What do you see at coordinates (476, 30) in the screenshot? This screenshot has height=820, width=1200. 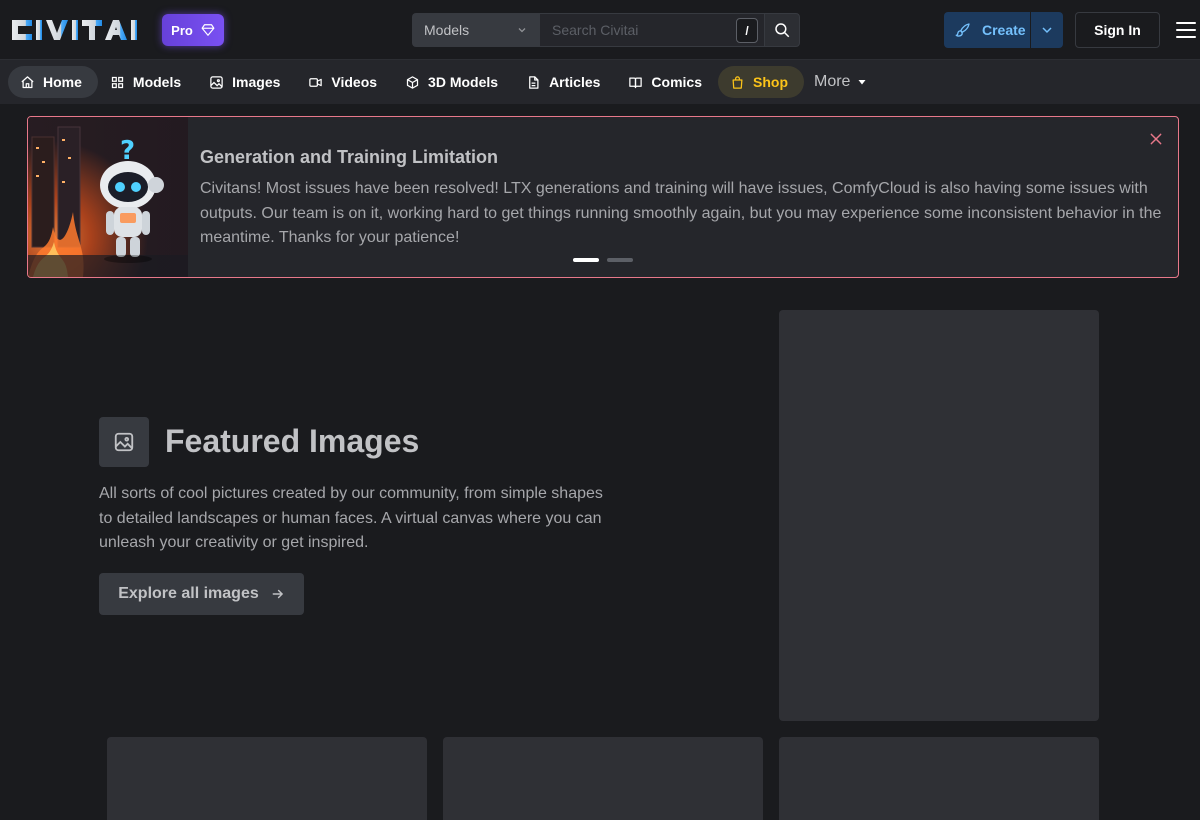 I see `search-category-select: Models` at bounding box center [476, 30].